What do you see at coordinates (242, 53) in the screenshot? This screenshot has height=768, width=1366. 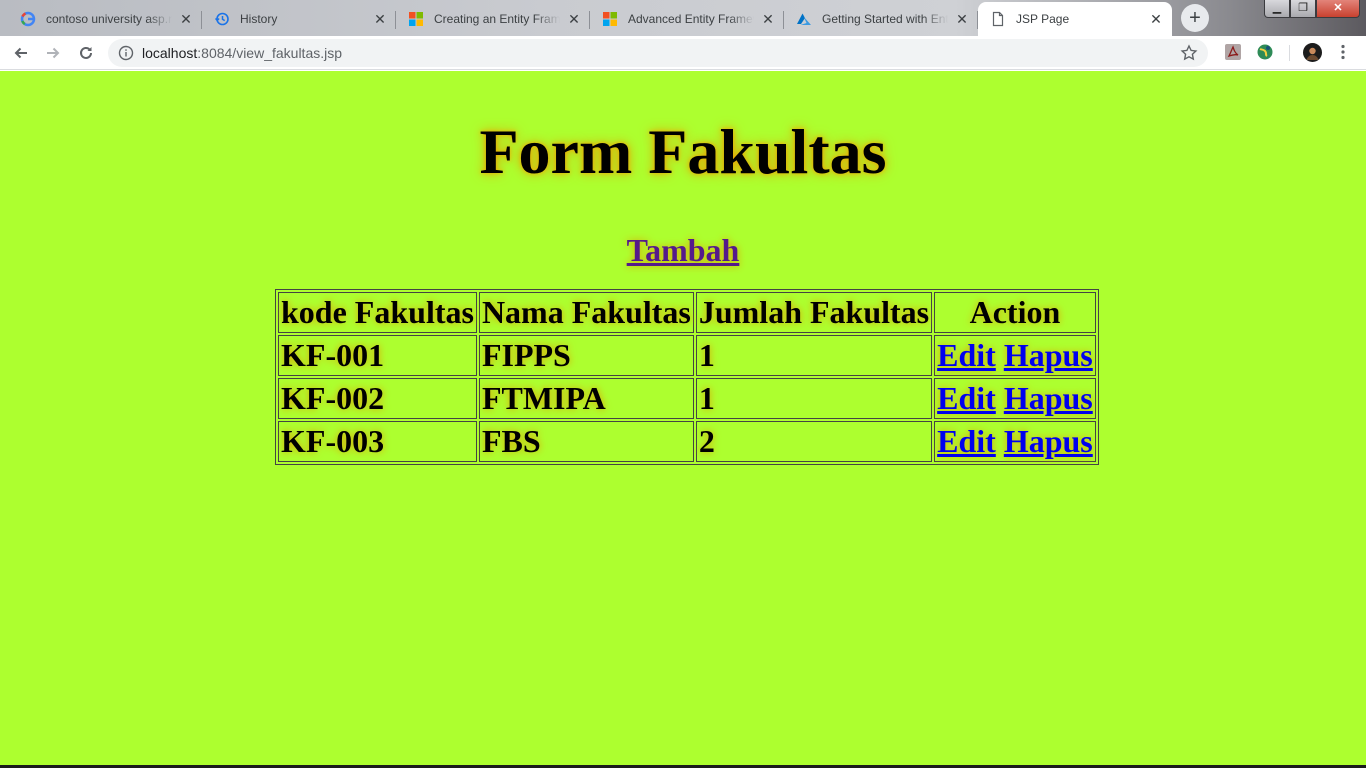 I see `url-text: localhost:8084/view_fakultas.jsp` at bounding box center [242, 53].